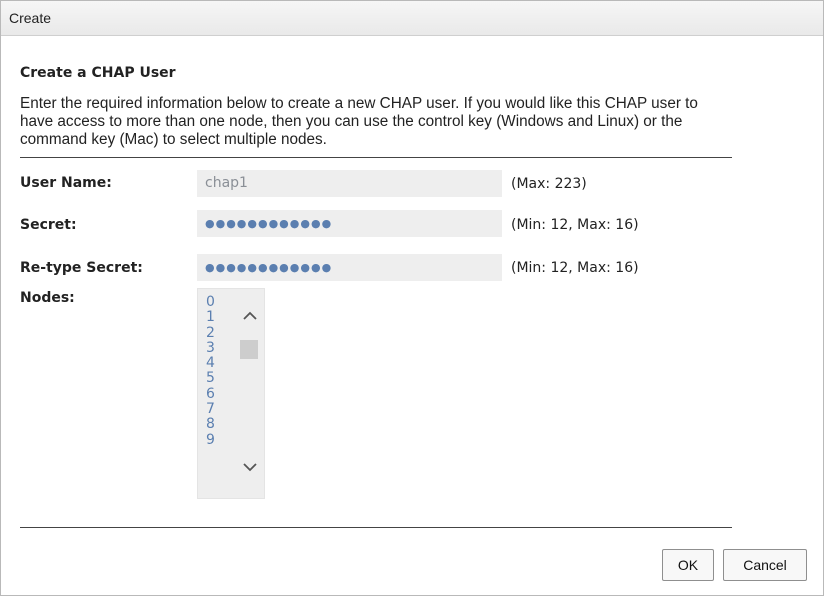 This screenshot has height=596, width=824. I want to click on retype-secret-label: Re-type Secret:, so click(81, 268).